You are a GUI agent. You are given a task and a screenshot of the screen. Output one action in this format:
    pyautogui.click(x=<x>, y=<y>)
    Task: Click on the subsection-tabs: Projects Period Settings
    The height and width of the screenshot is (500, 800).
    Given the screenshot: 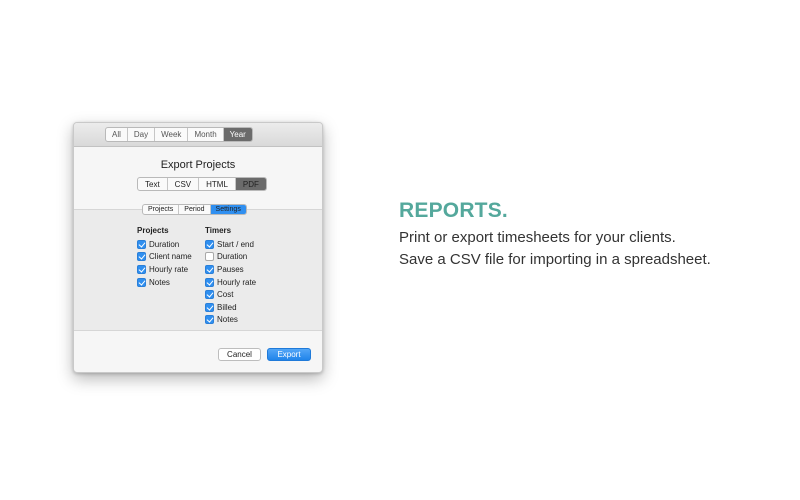 What is the action you would take?
    pyautogui.click(x=194, y=209)
    